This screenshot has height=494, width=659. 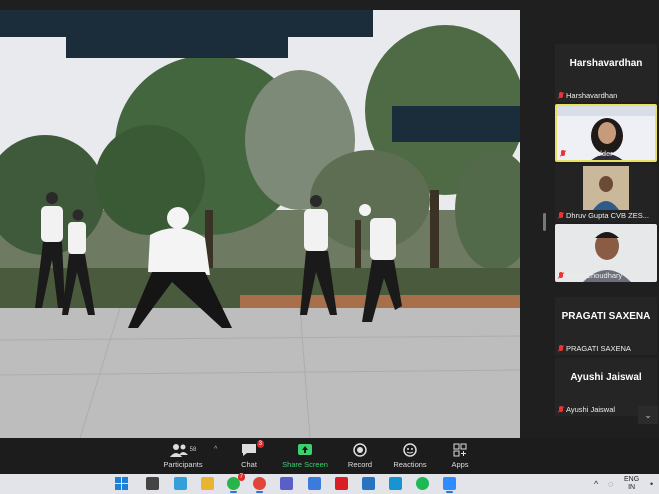 What do you see at coordinates (305, 464) in the screenshot?
I see `share-screen-label: Share Screen` at bounding box center [305, 464].